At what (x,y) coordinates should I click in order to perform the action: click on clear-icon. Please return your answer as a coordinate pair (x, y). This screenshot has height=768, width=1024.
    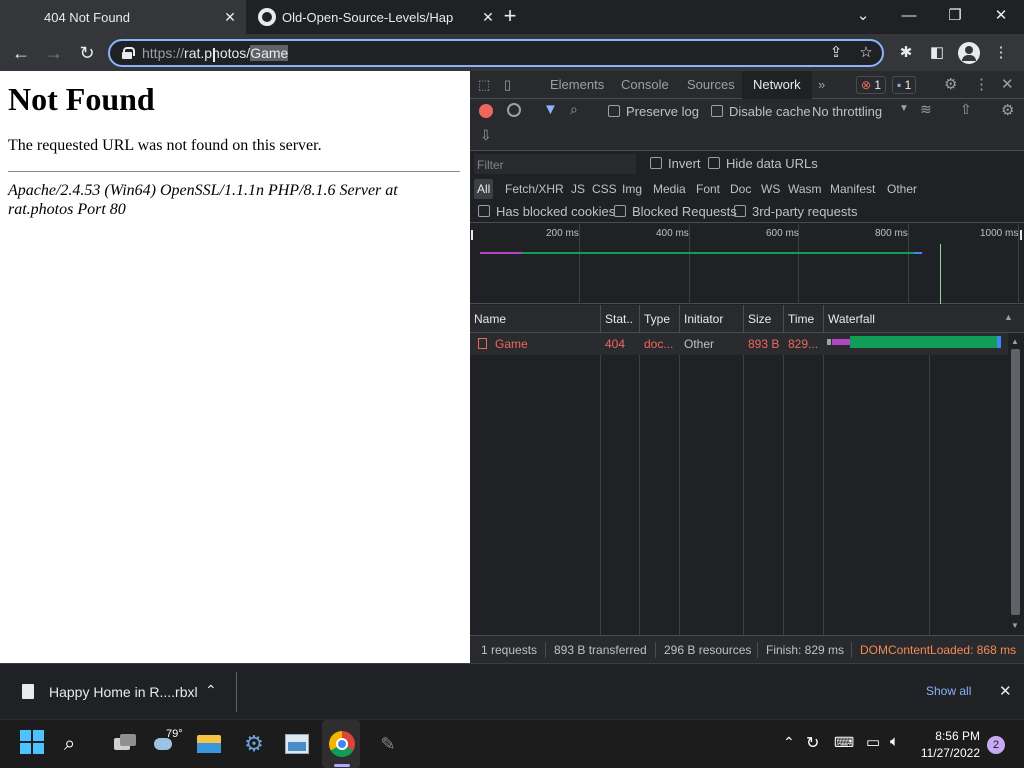
    Looking at the image, I should click on (514, 110).